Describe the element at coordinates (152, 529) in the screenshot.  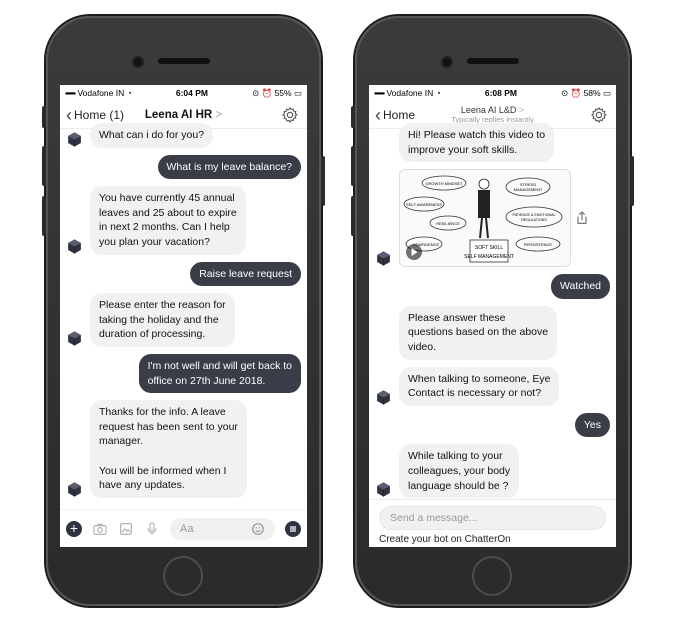
I see `microphone-icon` at that location.